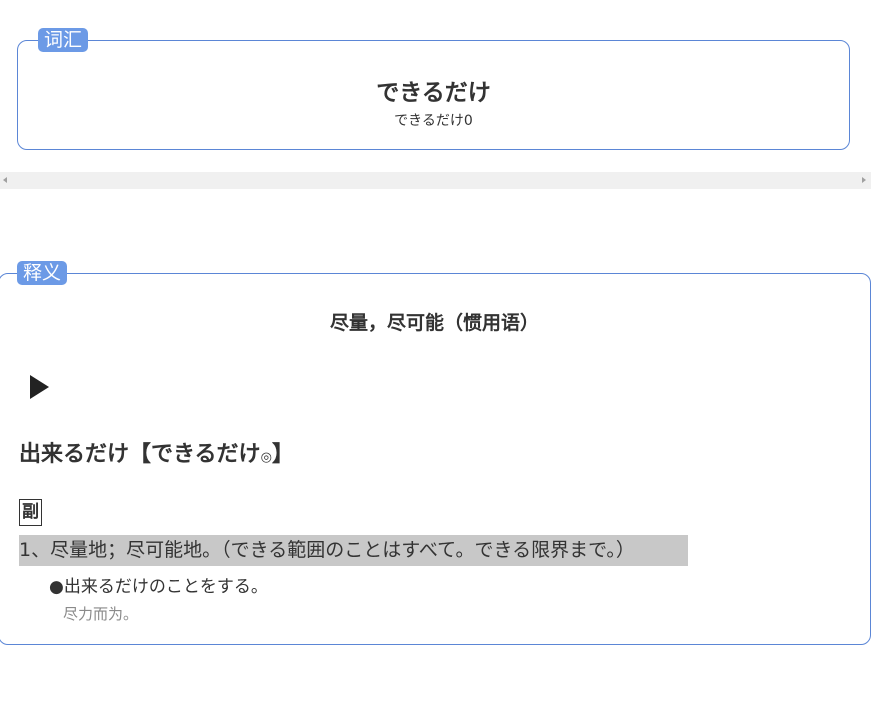  Describe the element at coordinates (435, 180) in the screenshot. I see `horizontal-scrollbar` at that location.